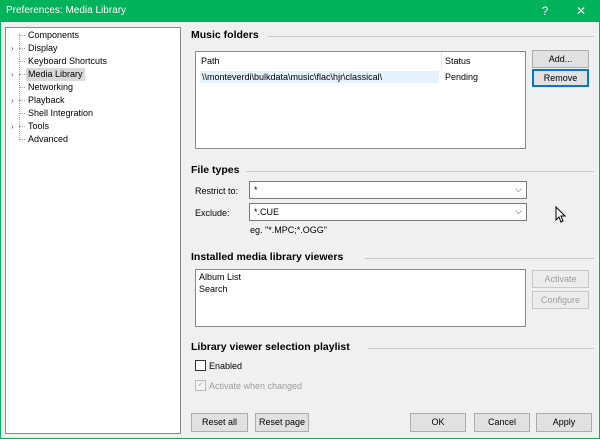 The width and height of the screenshot is (600, 439). What do you see at coordinates (267, 212) in the screenshot?
I see `exclude-value: *.CUE` at bounding box center [267, 212].